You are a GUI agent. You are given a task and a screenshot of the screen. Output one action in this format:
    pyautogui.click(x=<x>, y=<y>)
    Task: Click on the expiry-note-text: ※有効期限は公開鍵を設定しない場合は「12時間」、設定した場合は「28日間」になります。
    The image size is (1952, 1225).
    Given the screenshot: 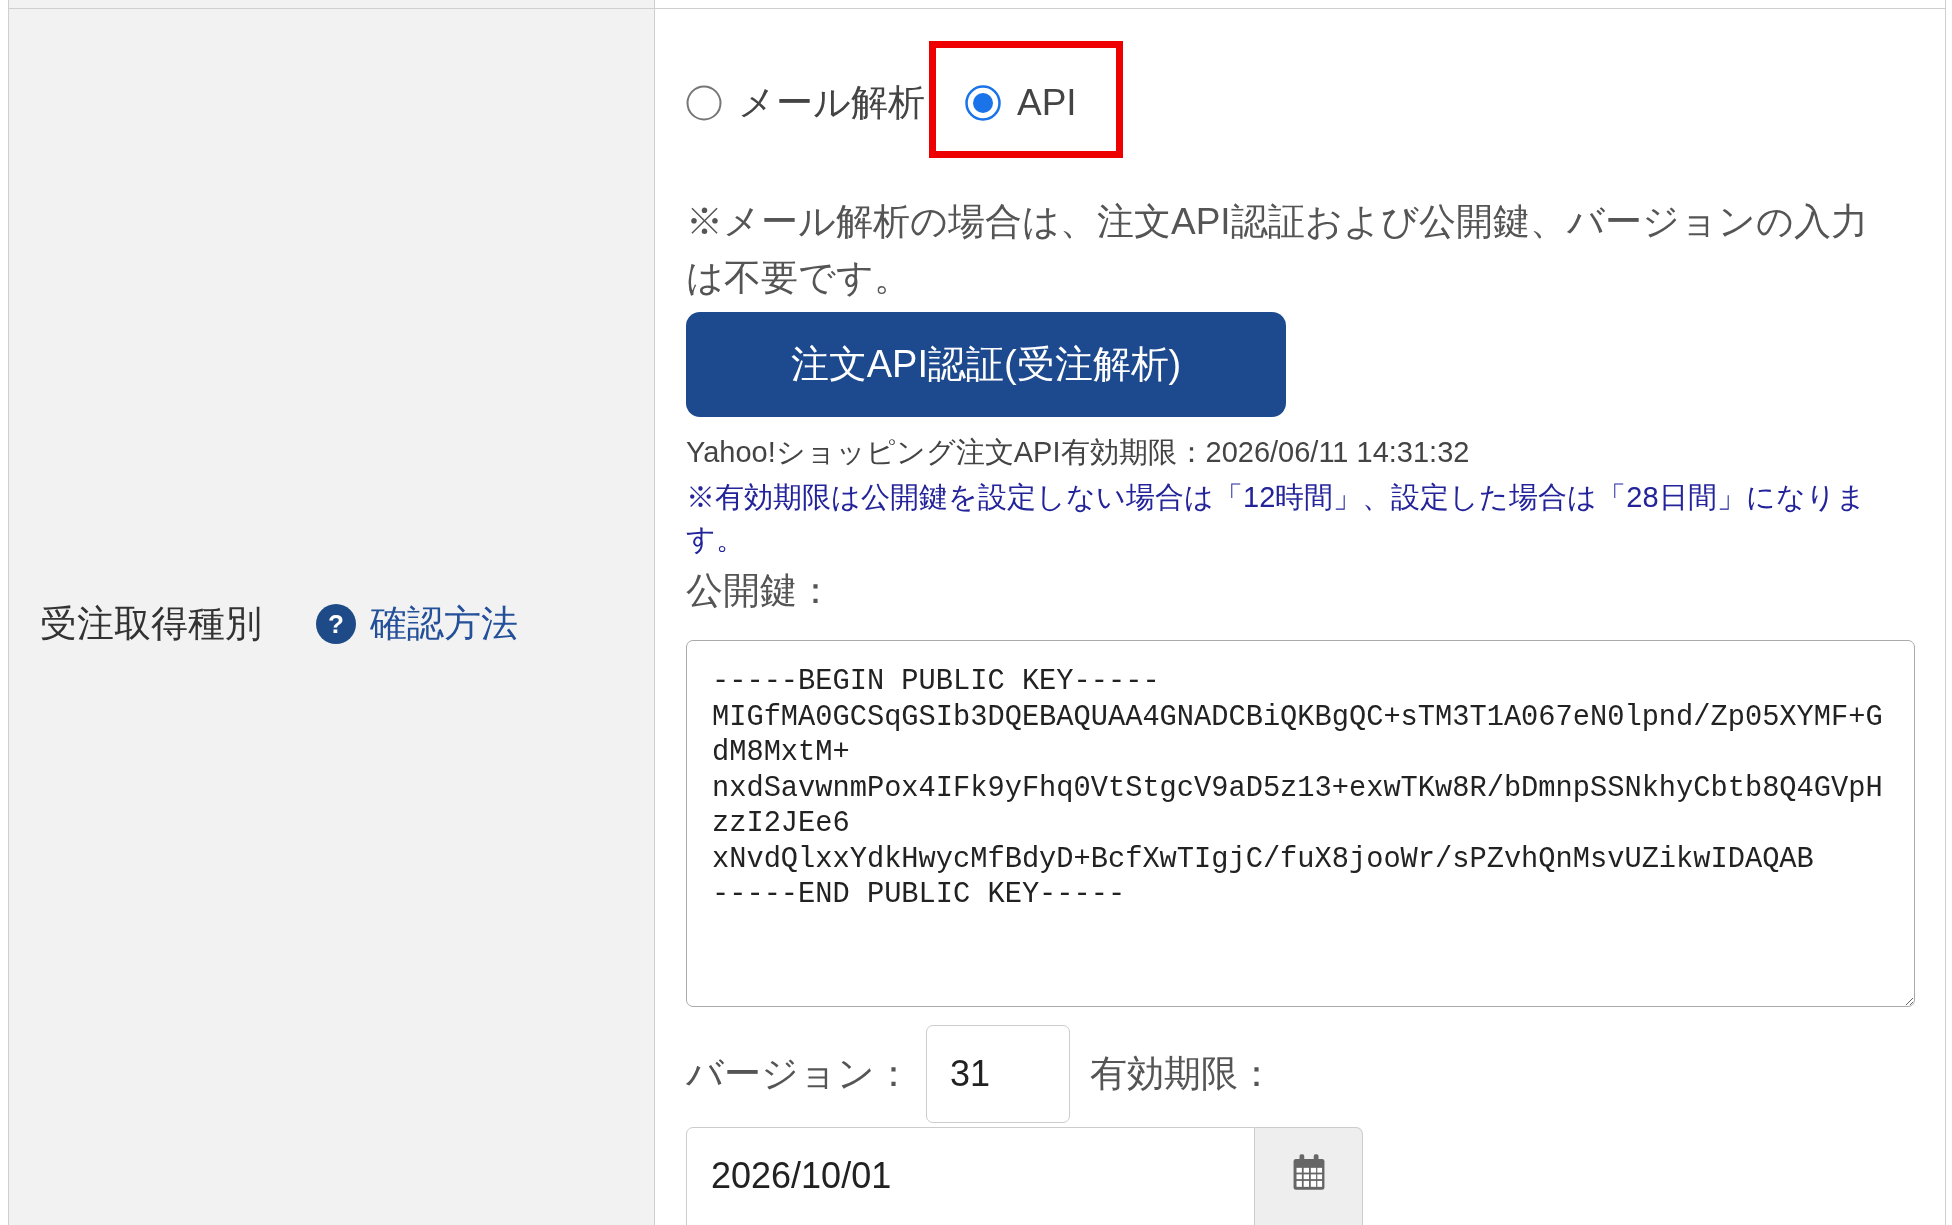 What is the action you would take?
    pyautogui.click(x=1276, y=518)
    